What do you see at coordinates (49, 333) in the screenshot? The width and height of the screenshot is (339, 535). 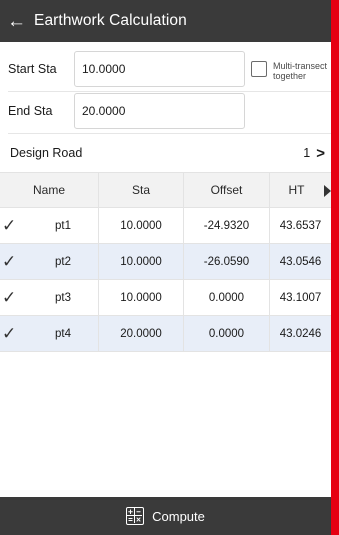 I see `name-cell: ✓ pt4` at bounding box center [49, 333].